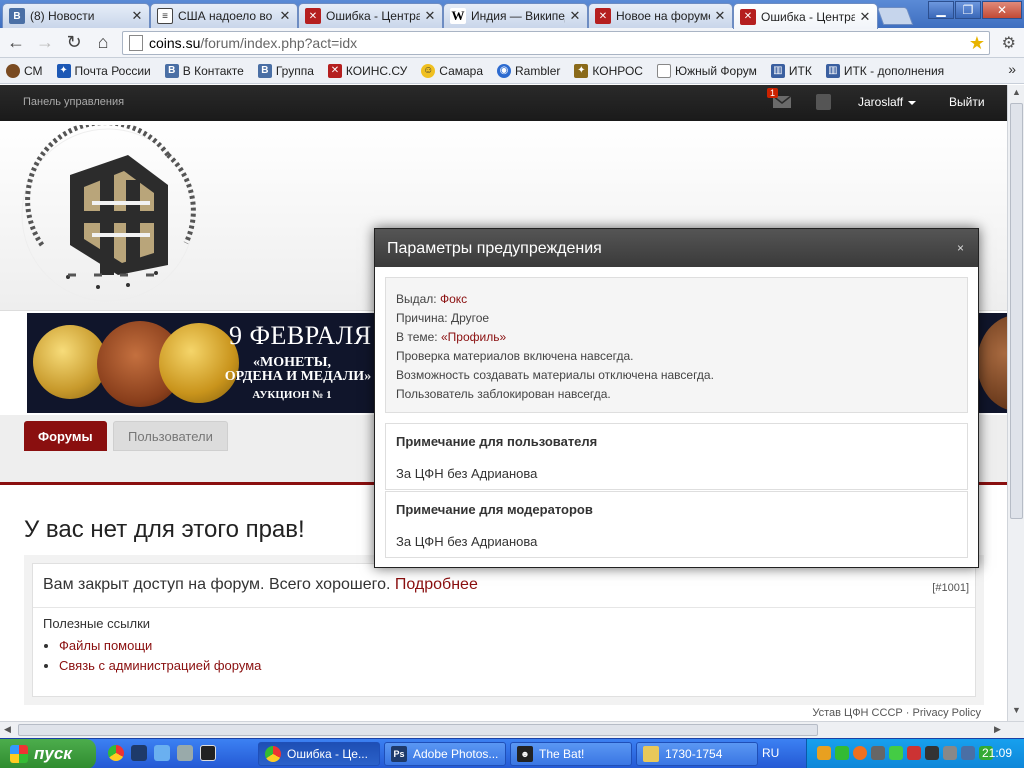  What do you see at coordinates (185, 753) in the screenshot?
I see `calculator-icon` at bounding box center [185, 753].